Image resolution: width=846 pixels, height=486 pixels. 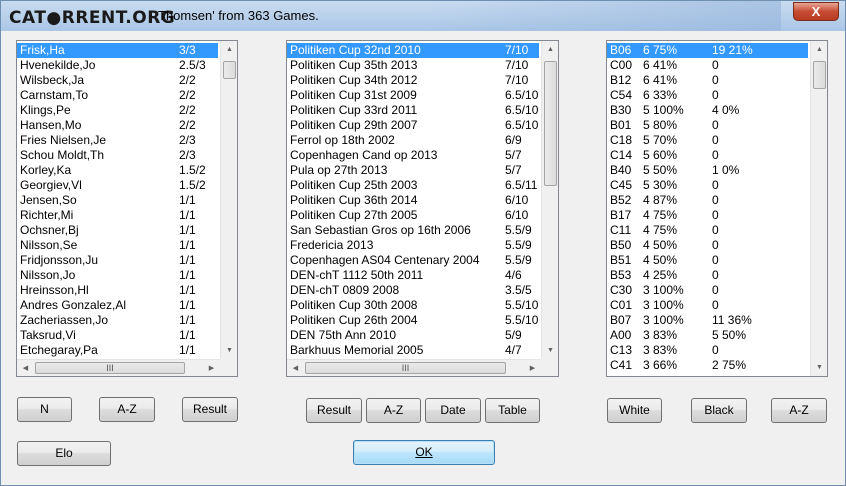 I want to click on list-item: Taksrud,Vi 1/1, so click(x=117, y=335).